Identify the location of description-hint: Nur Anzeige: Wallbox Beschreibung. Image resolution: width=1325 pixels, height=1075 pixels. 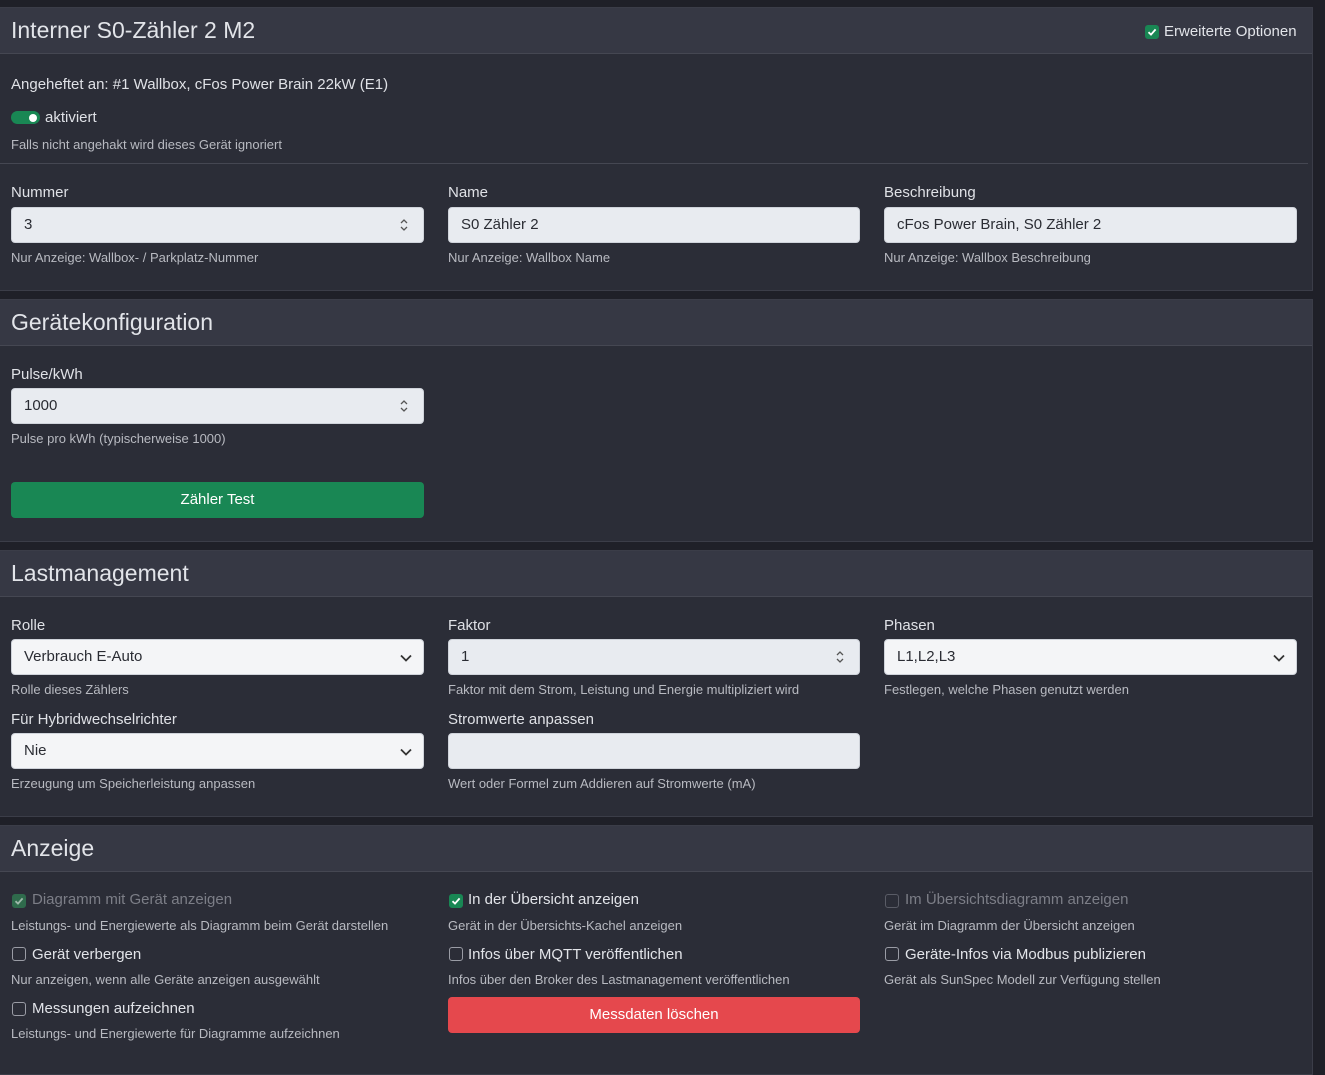
(987, 257).